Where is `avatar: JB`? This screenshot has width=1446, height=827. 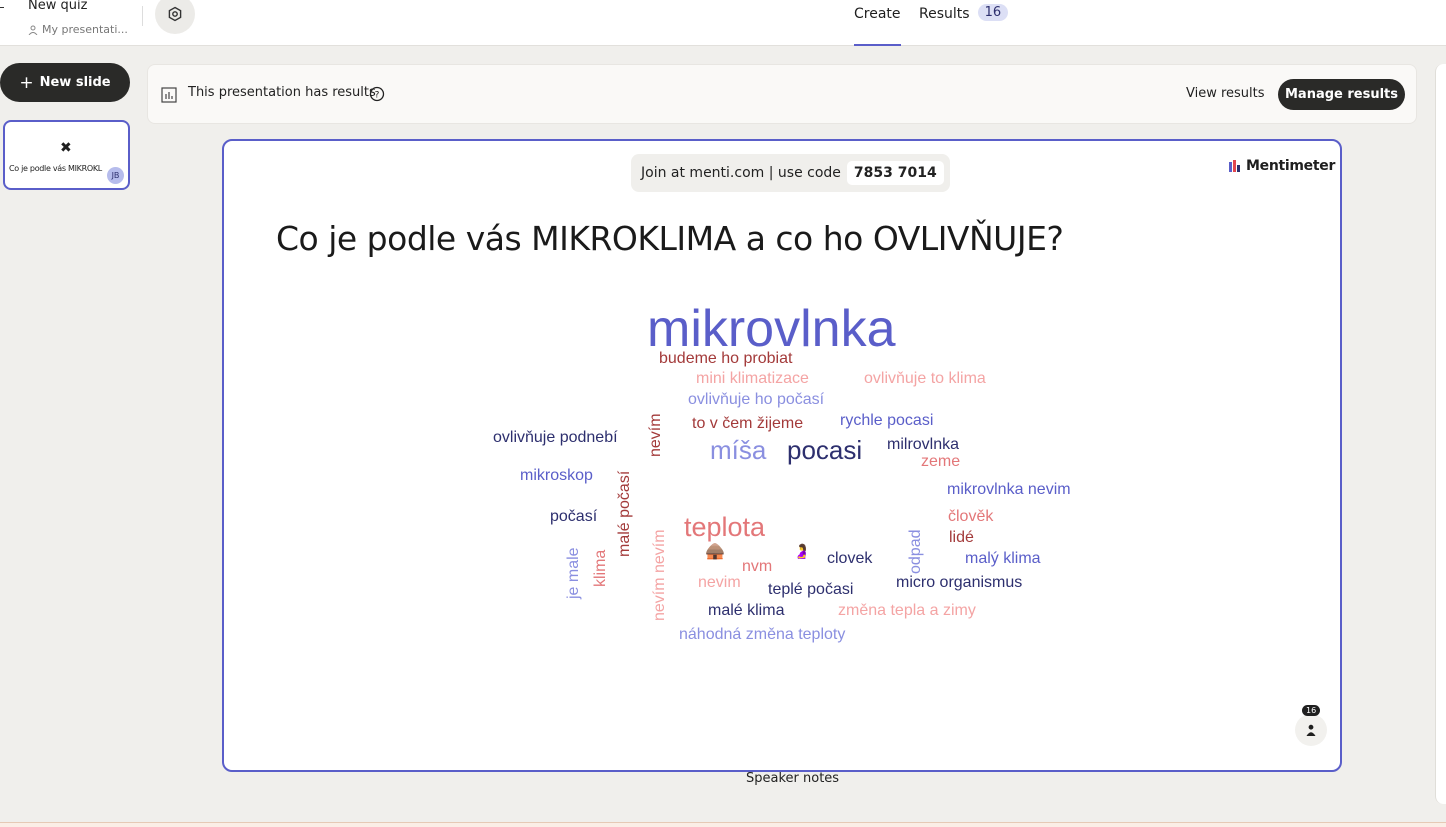 avatar: JB is located at coordinates (115, 175).